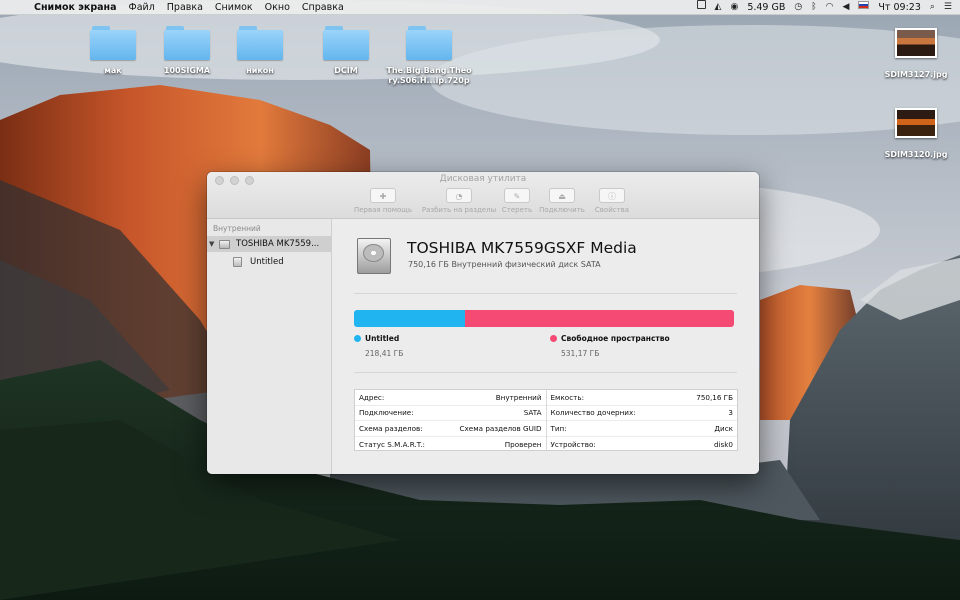 The width and height of the screenshot is (960, 600). What do you see at coordinates (864, 7) in the screenshot?
I see `input-source-flag-icon` at bounding box center [864, 7].